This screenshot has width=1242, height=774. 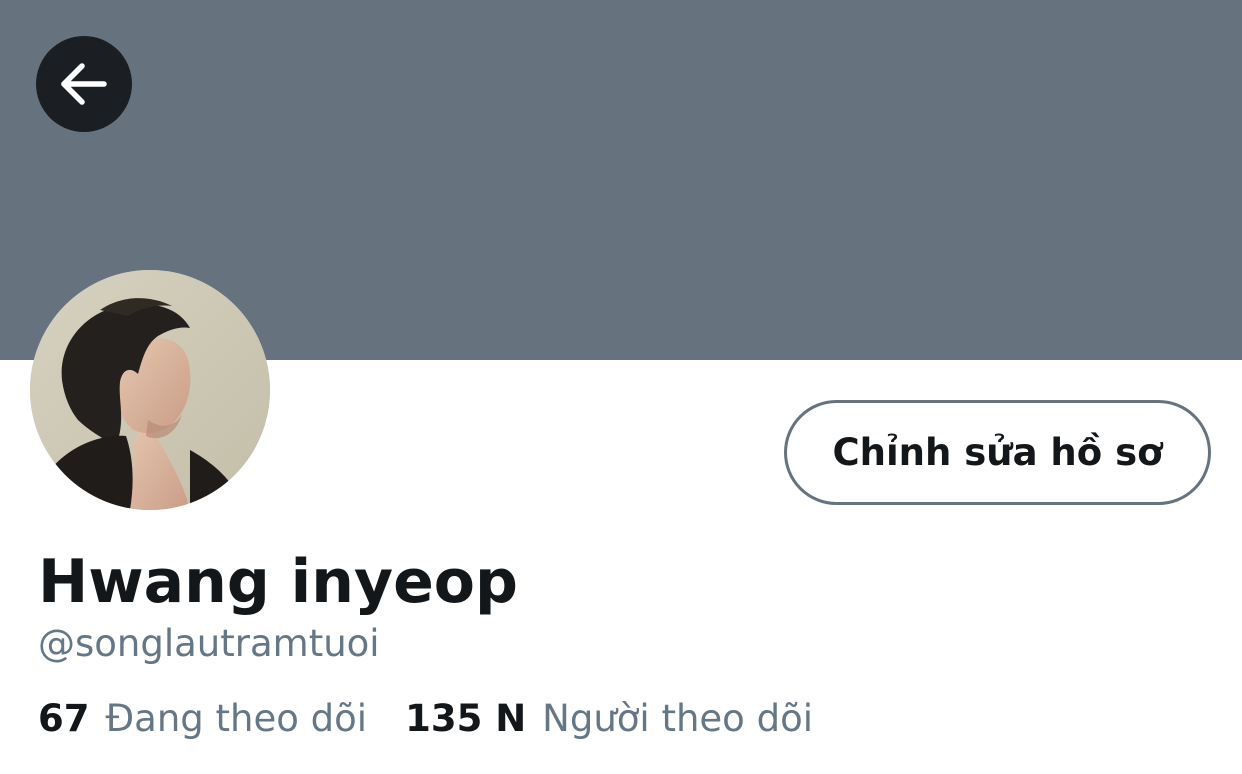 What do you see at coordinates (997, 452) in the screenshot?
I see `edit-profile-button: Chỉnh sửa hồ sơ` at bounding box center [997, 452].